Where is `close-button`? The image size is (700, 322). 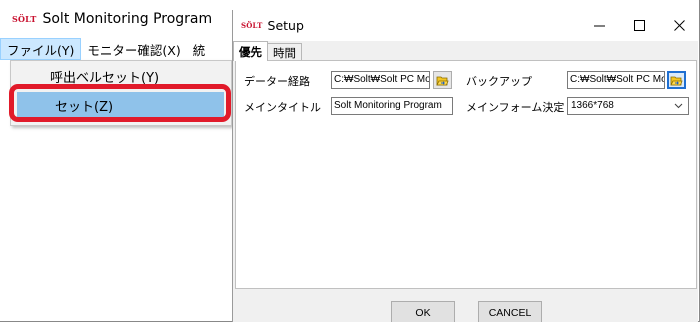 close-button is located at coordinates (679, 25).